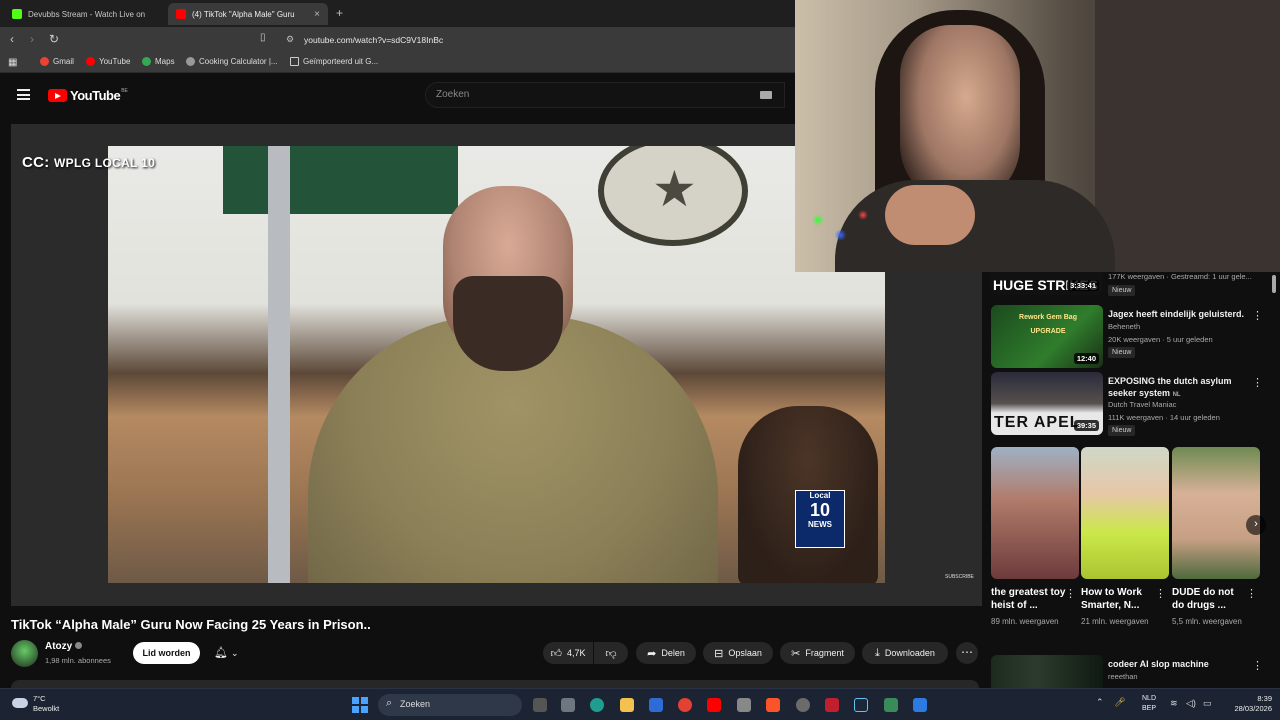 Image resolution: width=1280 pixels, height=720 pixels. Describe the element at coordinates (1119, 702) in the screenshot. I see `mic-icon: 🎤︎` at that location.